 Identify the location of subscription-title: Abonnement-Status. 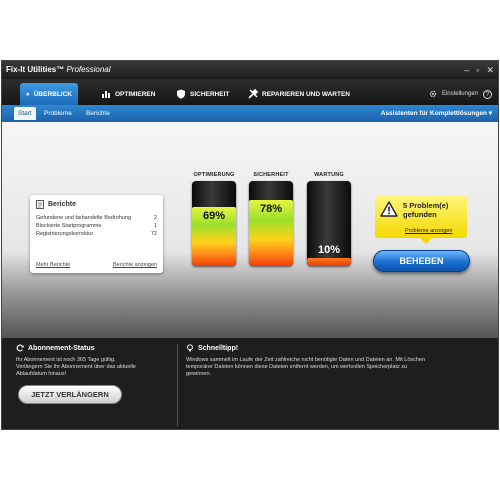
(55, 348).